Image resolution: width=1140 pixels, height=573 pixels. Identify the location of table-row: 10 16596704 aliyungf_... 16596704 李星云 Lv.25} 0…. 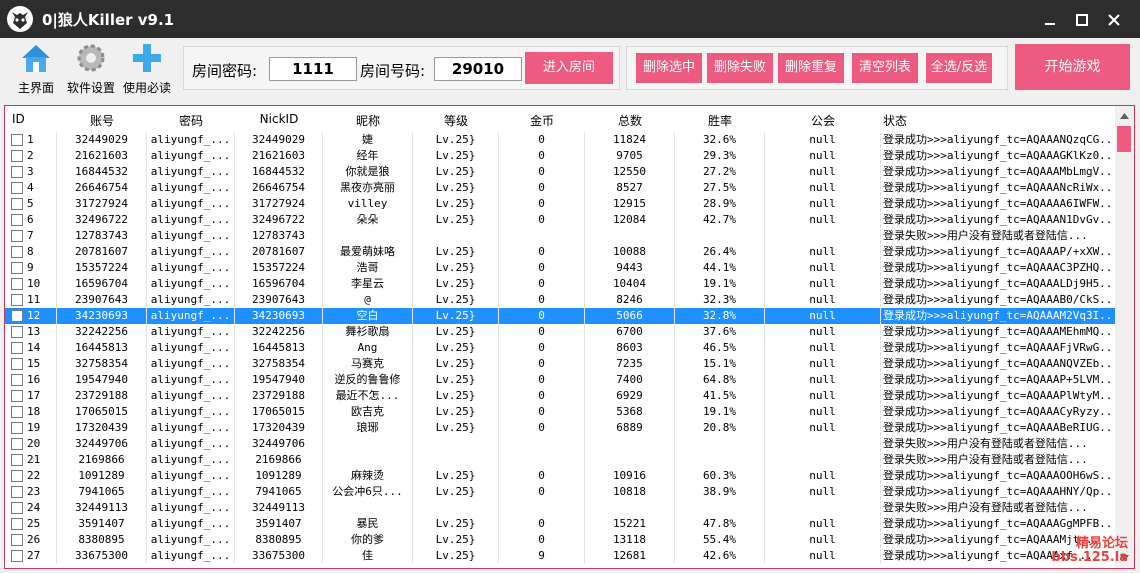
(560, 284).